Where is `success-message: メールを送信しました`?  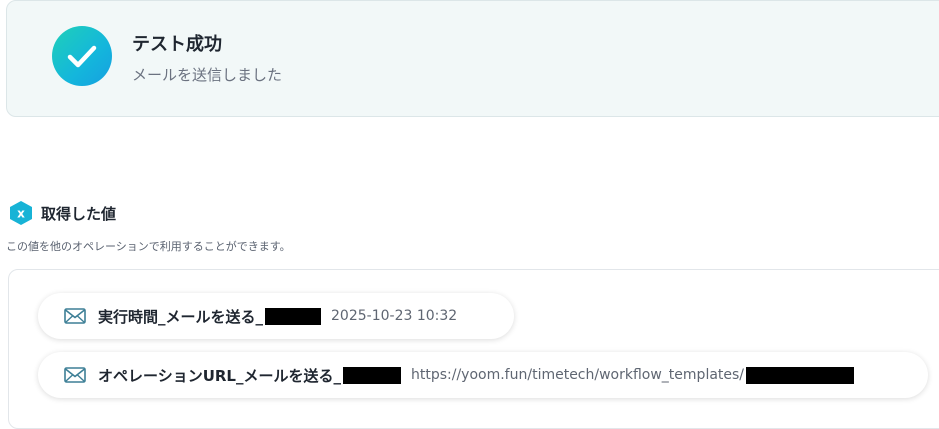 success-message: メールを送信しました is located at coordinates (207, 75).